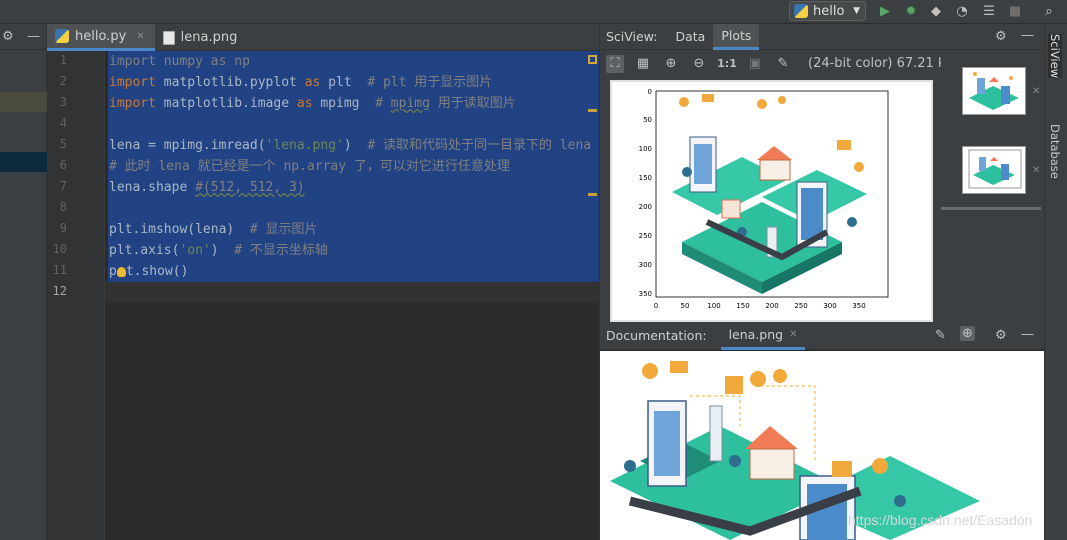 Image resolution: width=1067 pixels, height=540 pixels. I want to click on sciview-title: SciView:, so click(632, 36).